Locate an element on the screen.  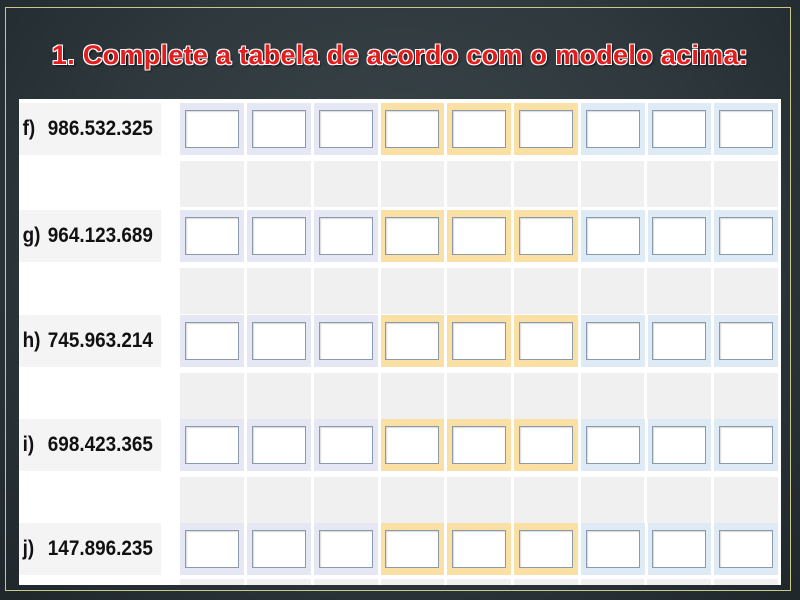
row-label: i) 698.423.365 is located at coordinates (90, 445).